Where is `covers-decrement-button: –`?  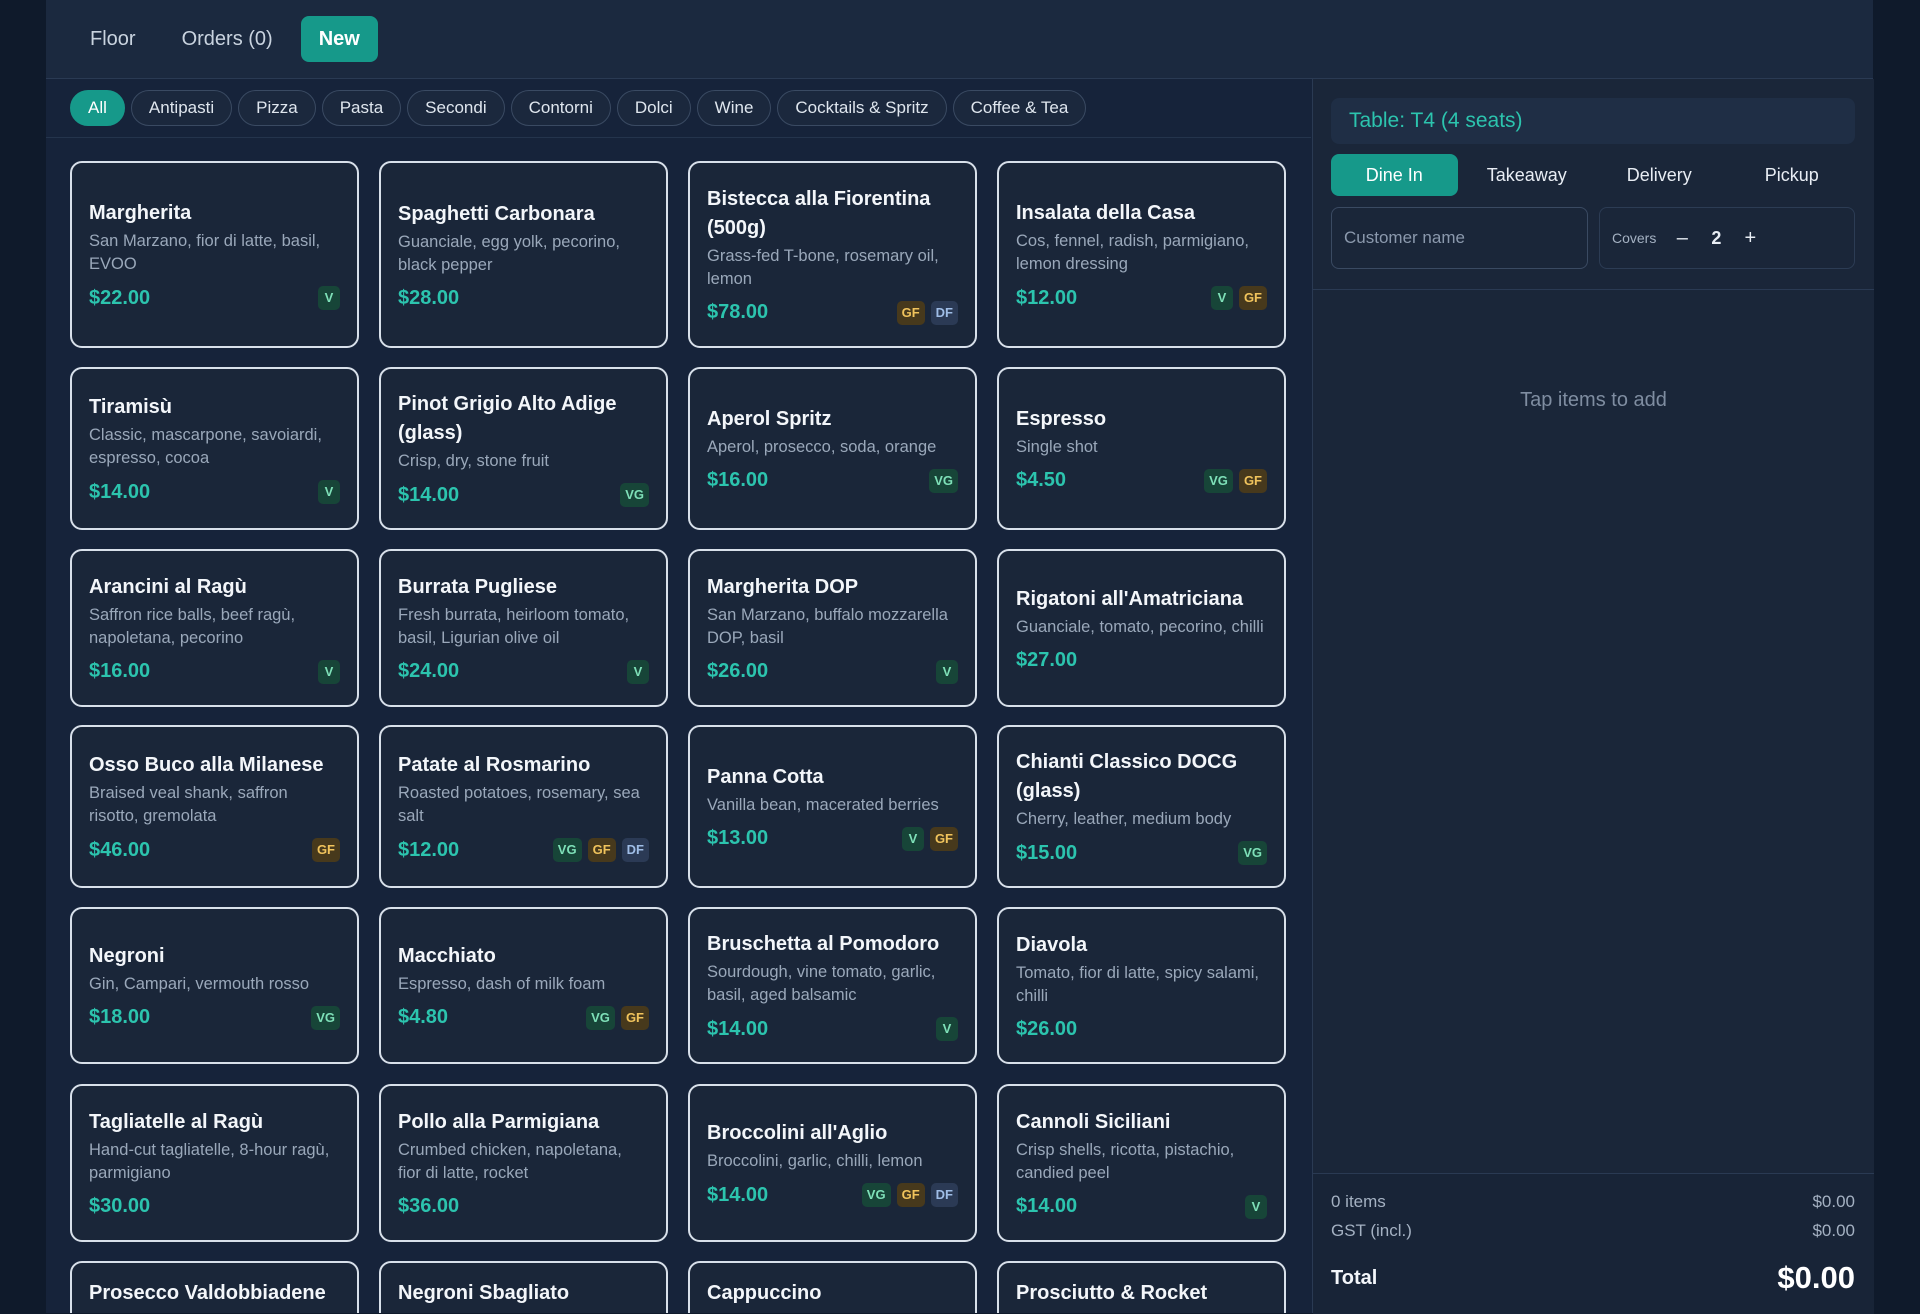 covers-decrement-button: – is located at coordinates (1682, 238).